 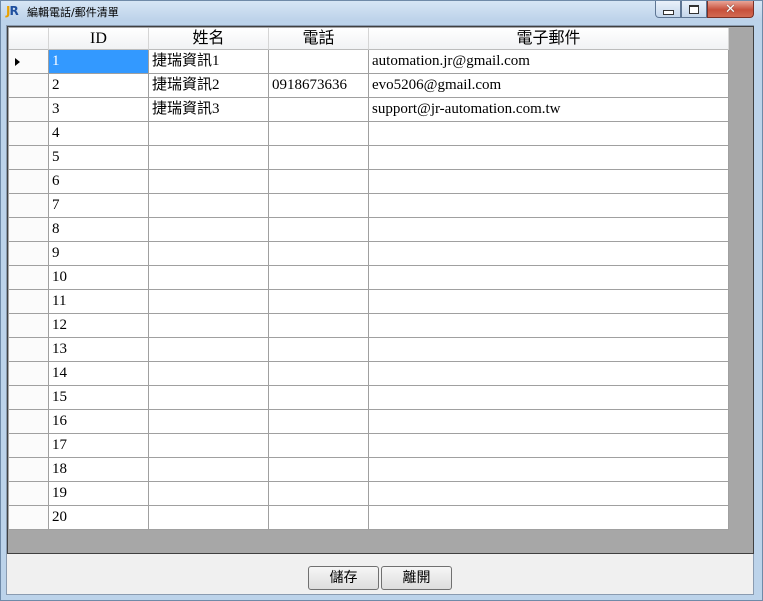 What do you see at coordinates (549, 110) in the screenshot?
I see `table-cell-email: support@jr-automation.com.tw` at bounding box center [549, 110].